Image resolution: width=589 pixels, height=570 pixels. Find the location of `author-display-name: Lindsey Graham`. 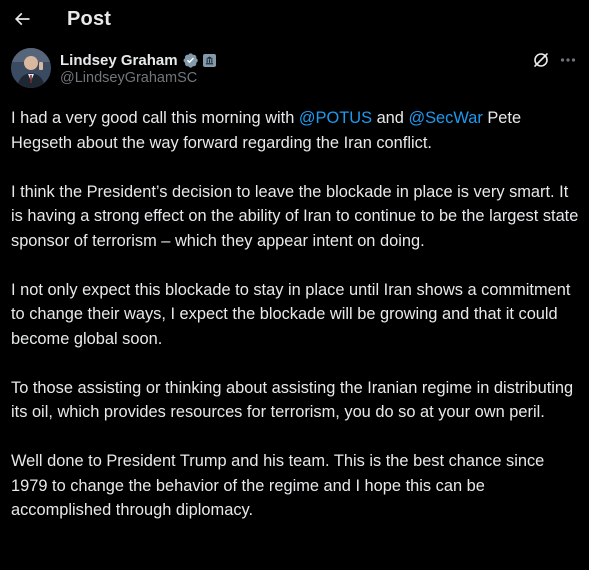

author-display-name: Lindsey Graham is located at coordinates (119, 60).